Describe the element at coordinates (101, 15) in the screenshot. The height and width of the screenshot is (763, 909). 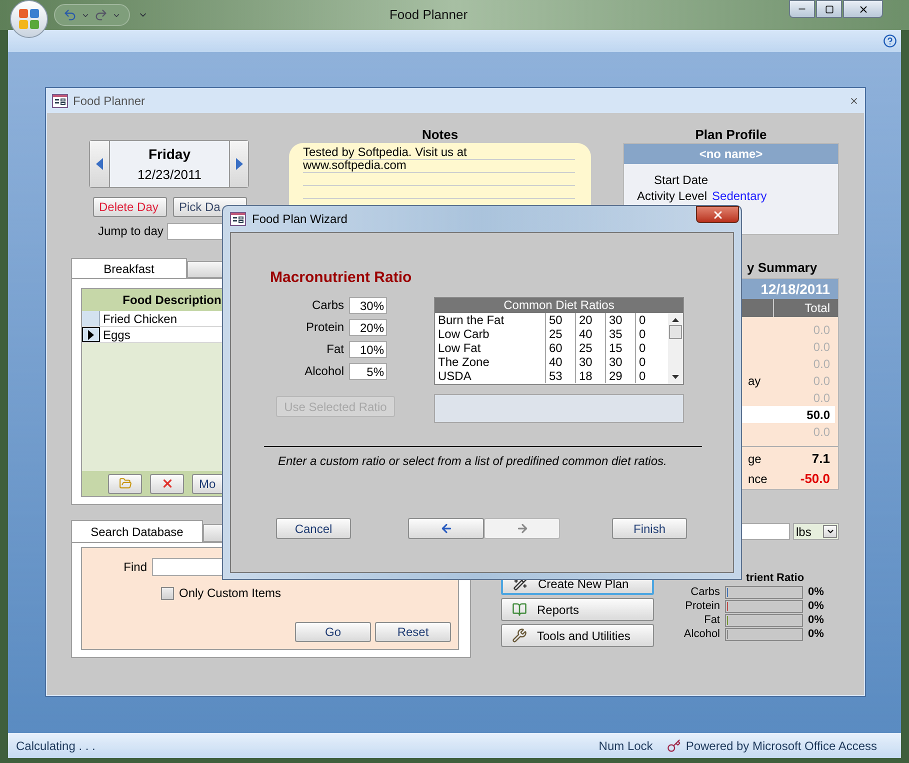
I see `redo-icon` at that location.